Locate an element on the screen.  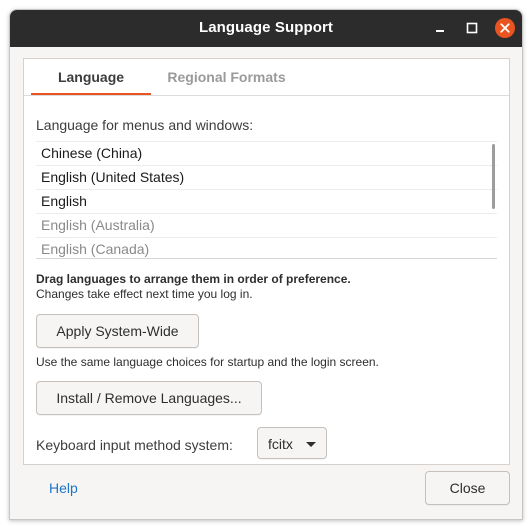
list-item: English (Canada) is located at coordinates (266, 247).